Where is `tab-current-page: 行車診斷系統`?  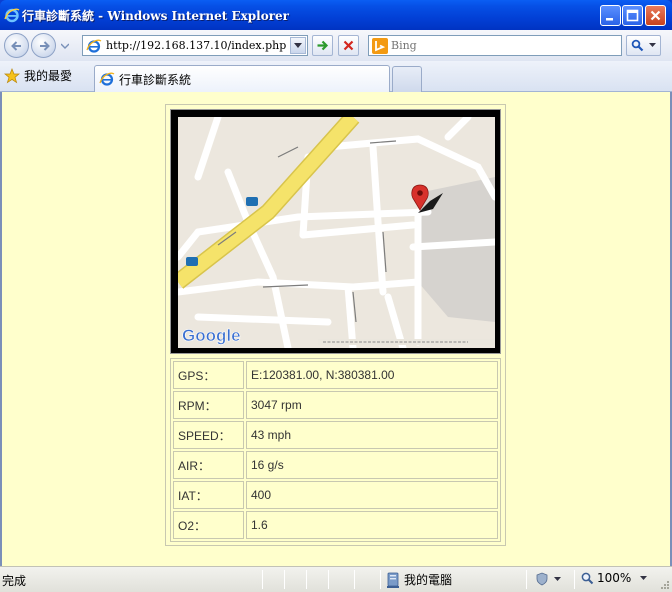 tab-current-page: 行車診斷系統 is located at coordinates (242, 78).